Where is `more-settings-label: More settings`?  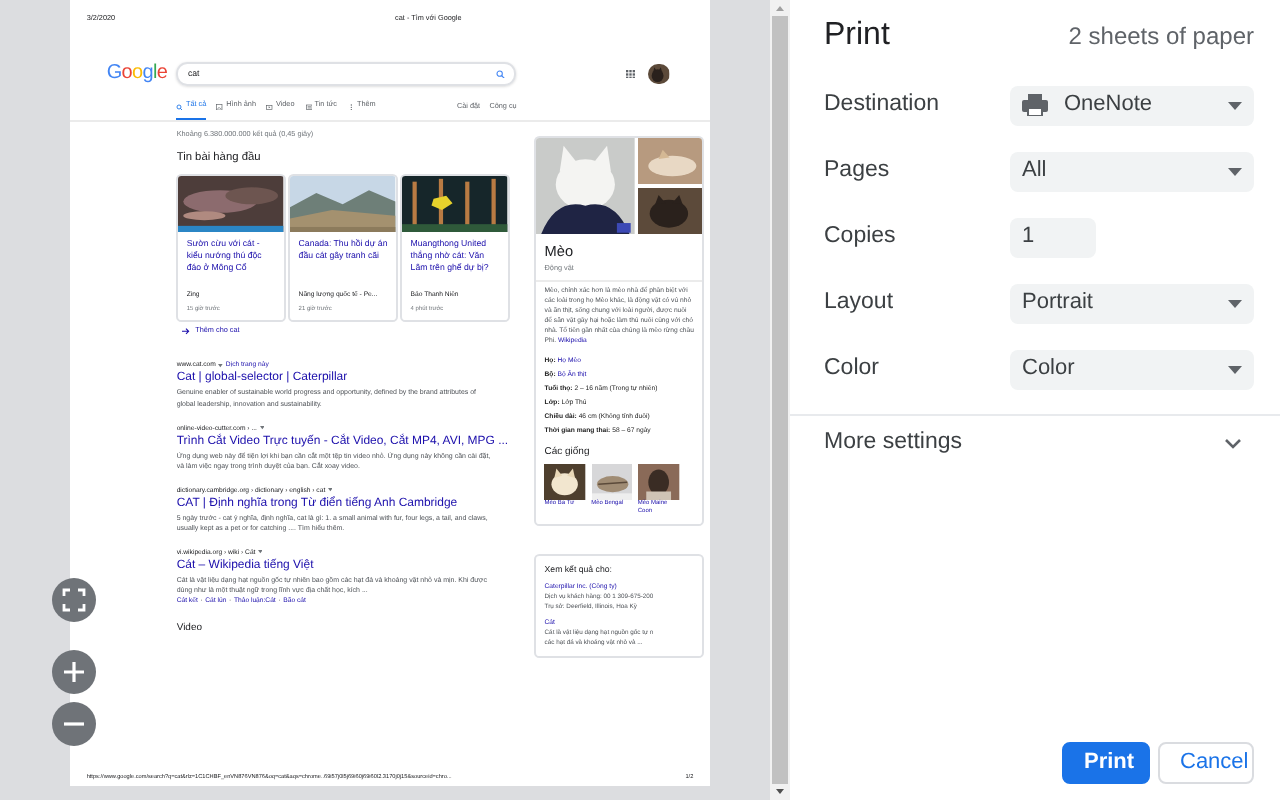
more-settings-label: More settings is located at coordinates (893, 443).